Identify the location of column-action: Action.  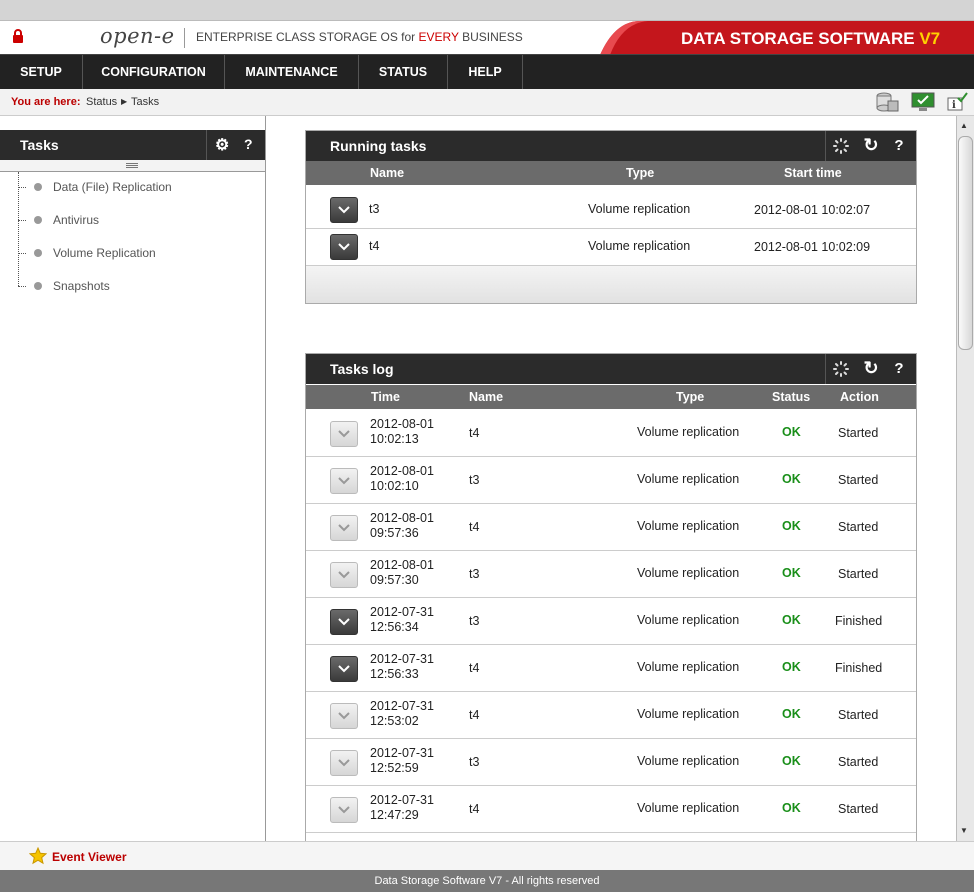
(859, 397).